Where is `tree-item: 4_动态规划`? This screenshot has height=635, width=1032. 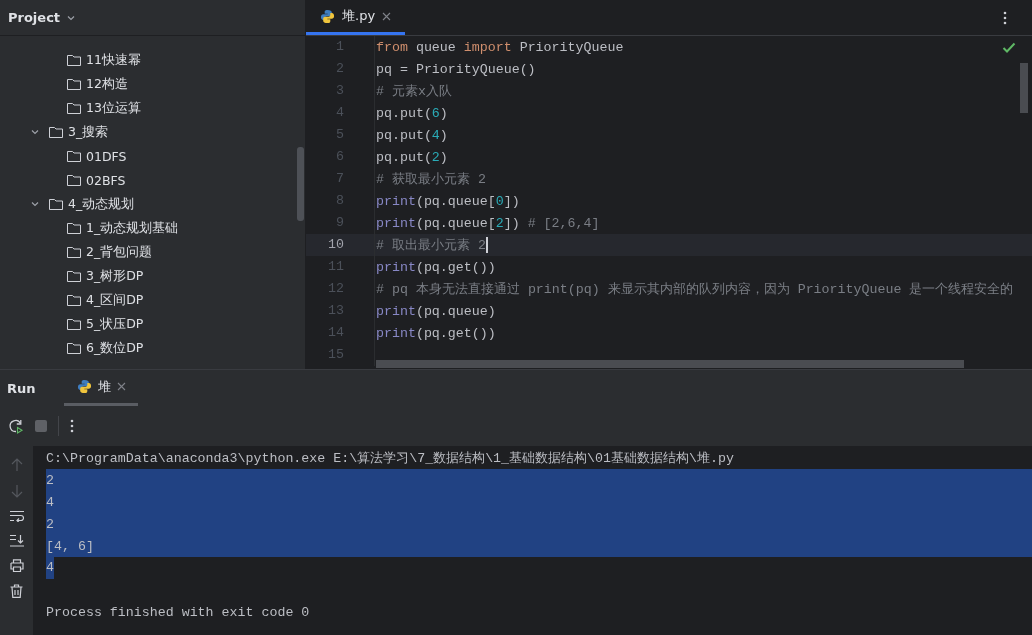 tree-item: 4_动态规划 is located at coordinates (152, 204).